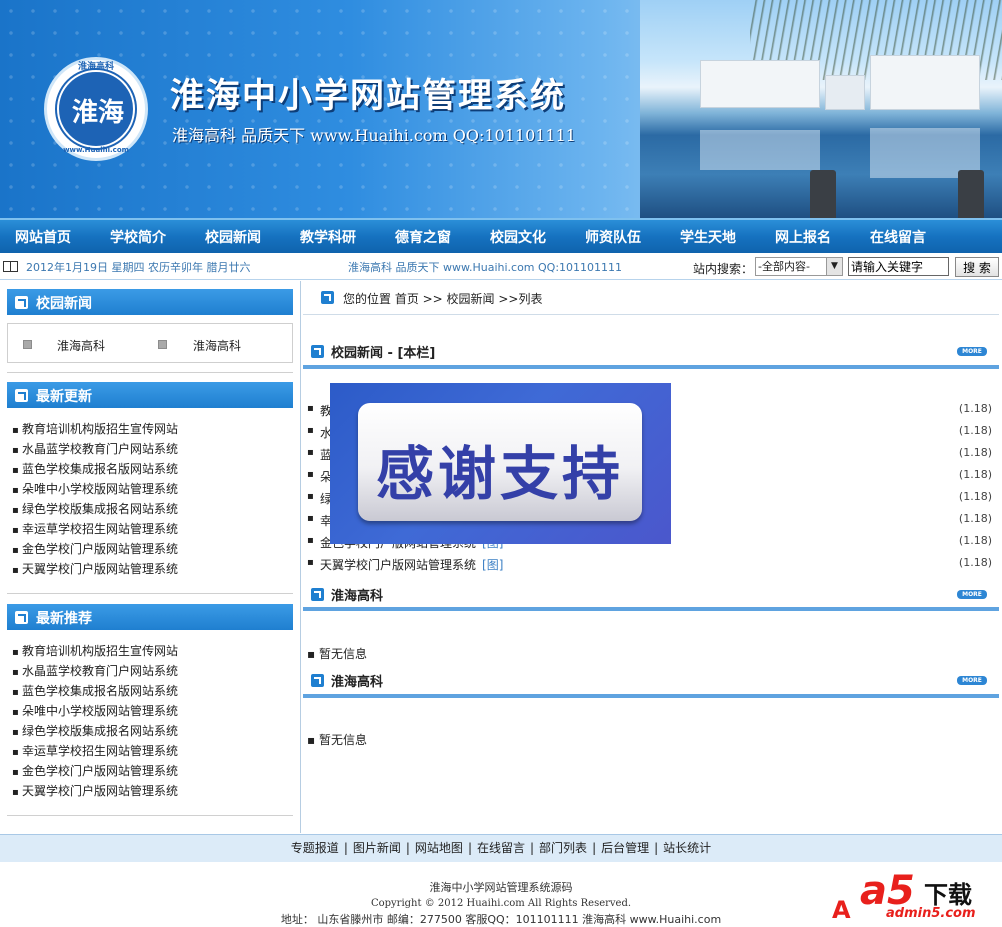 The width and height of the screenshot is (1002, 927). What do you see at coordinates (898, 266) in the screenshot?
I see `search-input` at bounding box center [898, 266].